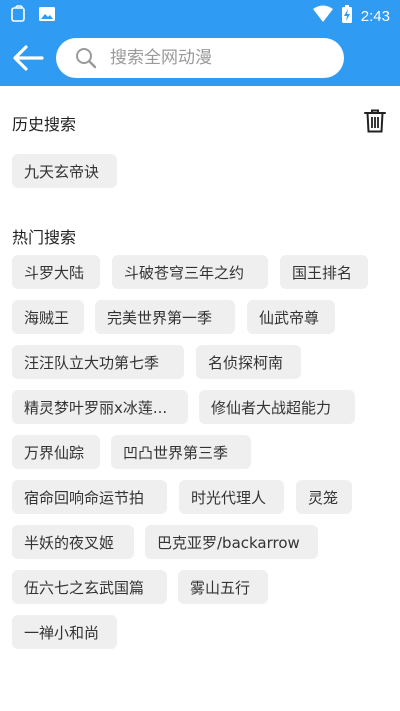  Describe the element at coordinates (277, 407) in the screenshot. I see `hot-search-chip: 修仙者大战超能力` at that location.